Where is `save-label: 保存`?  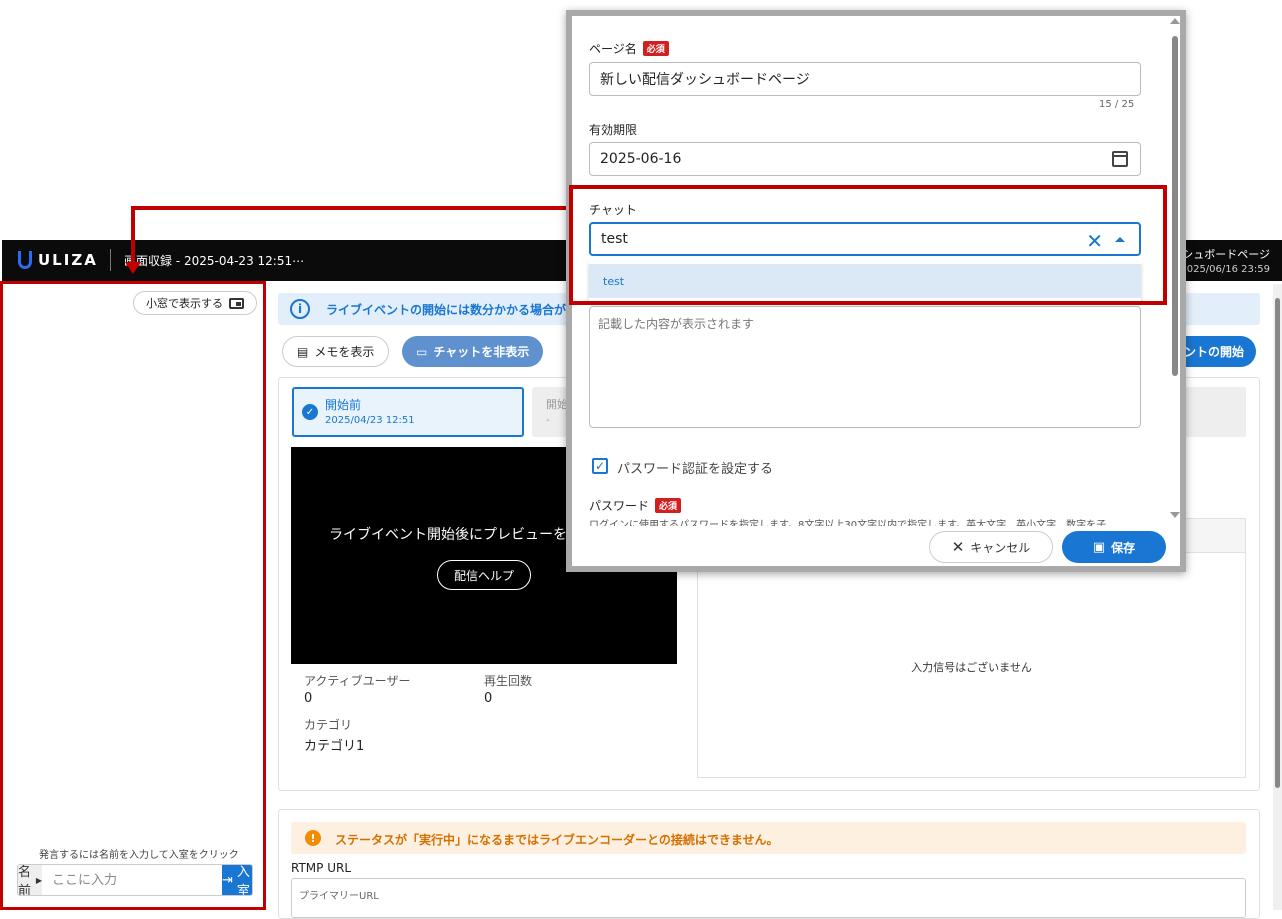
save-label: 保存 is located at coordinates (1123, 547).